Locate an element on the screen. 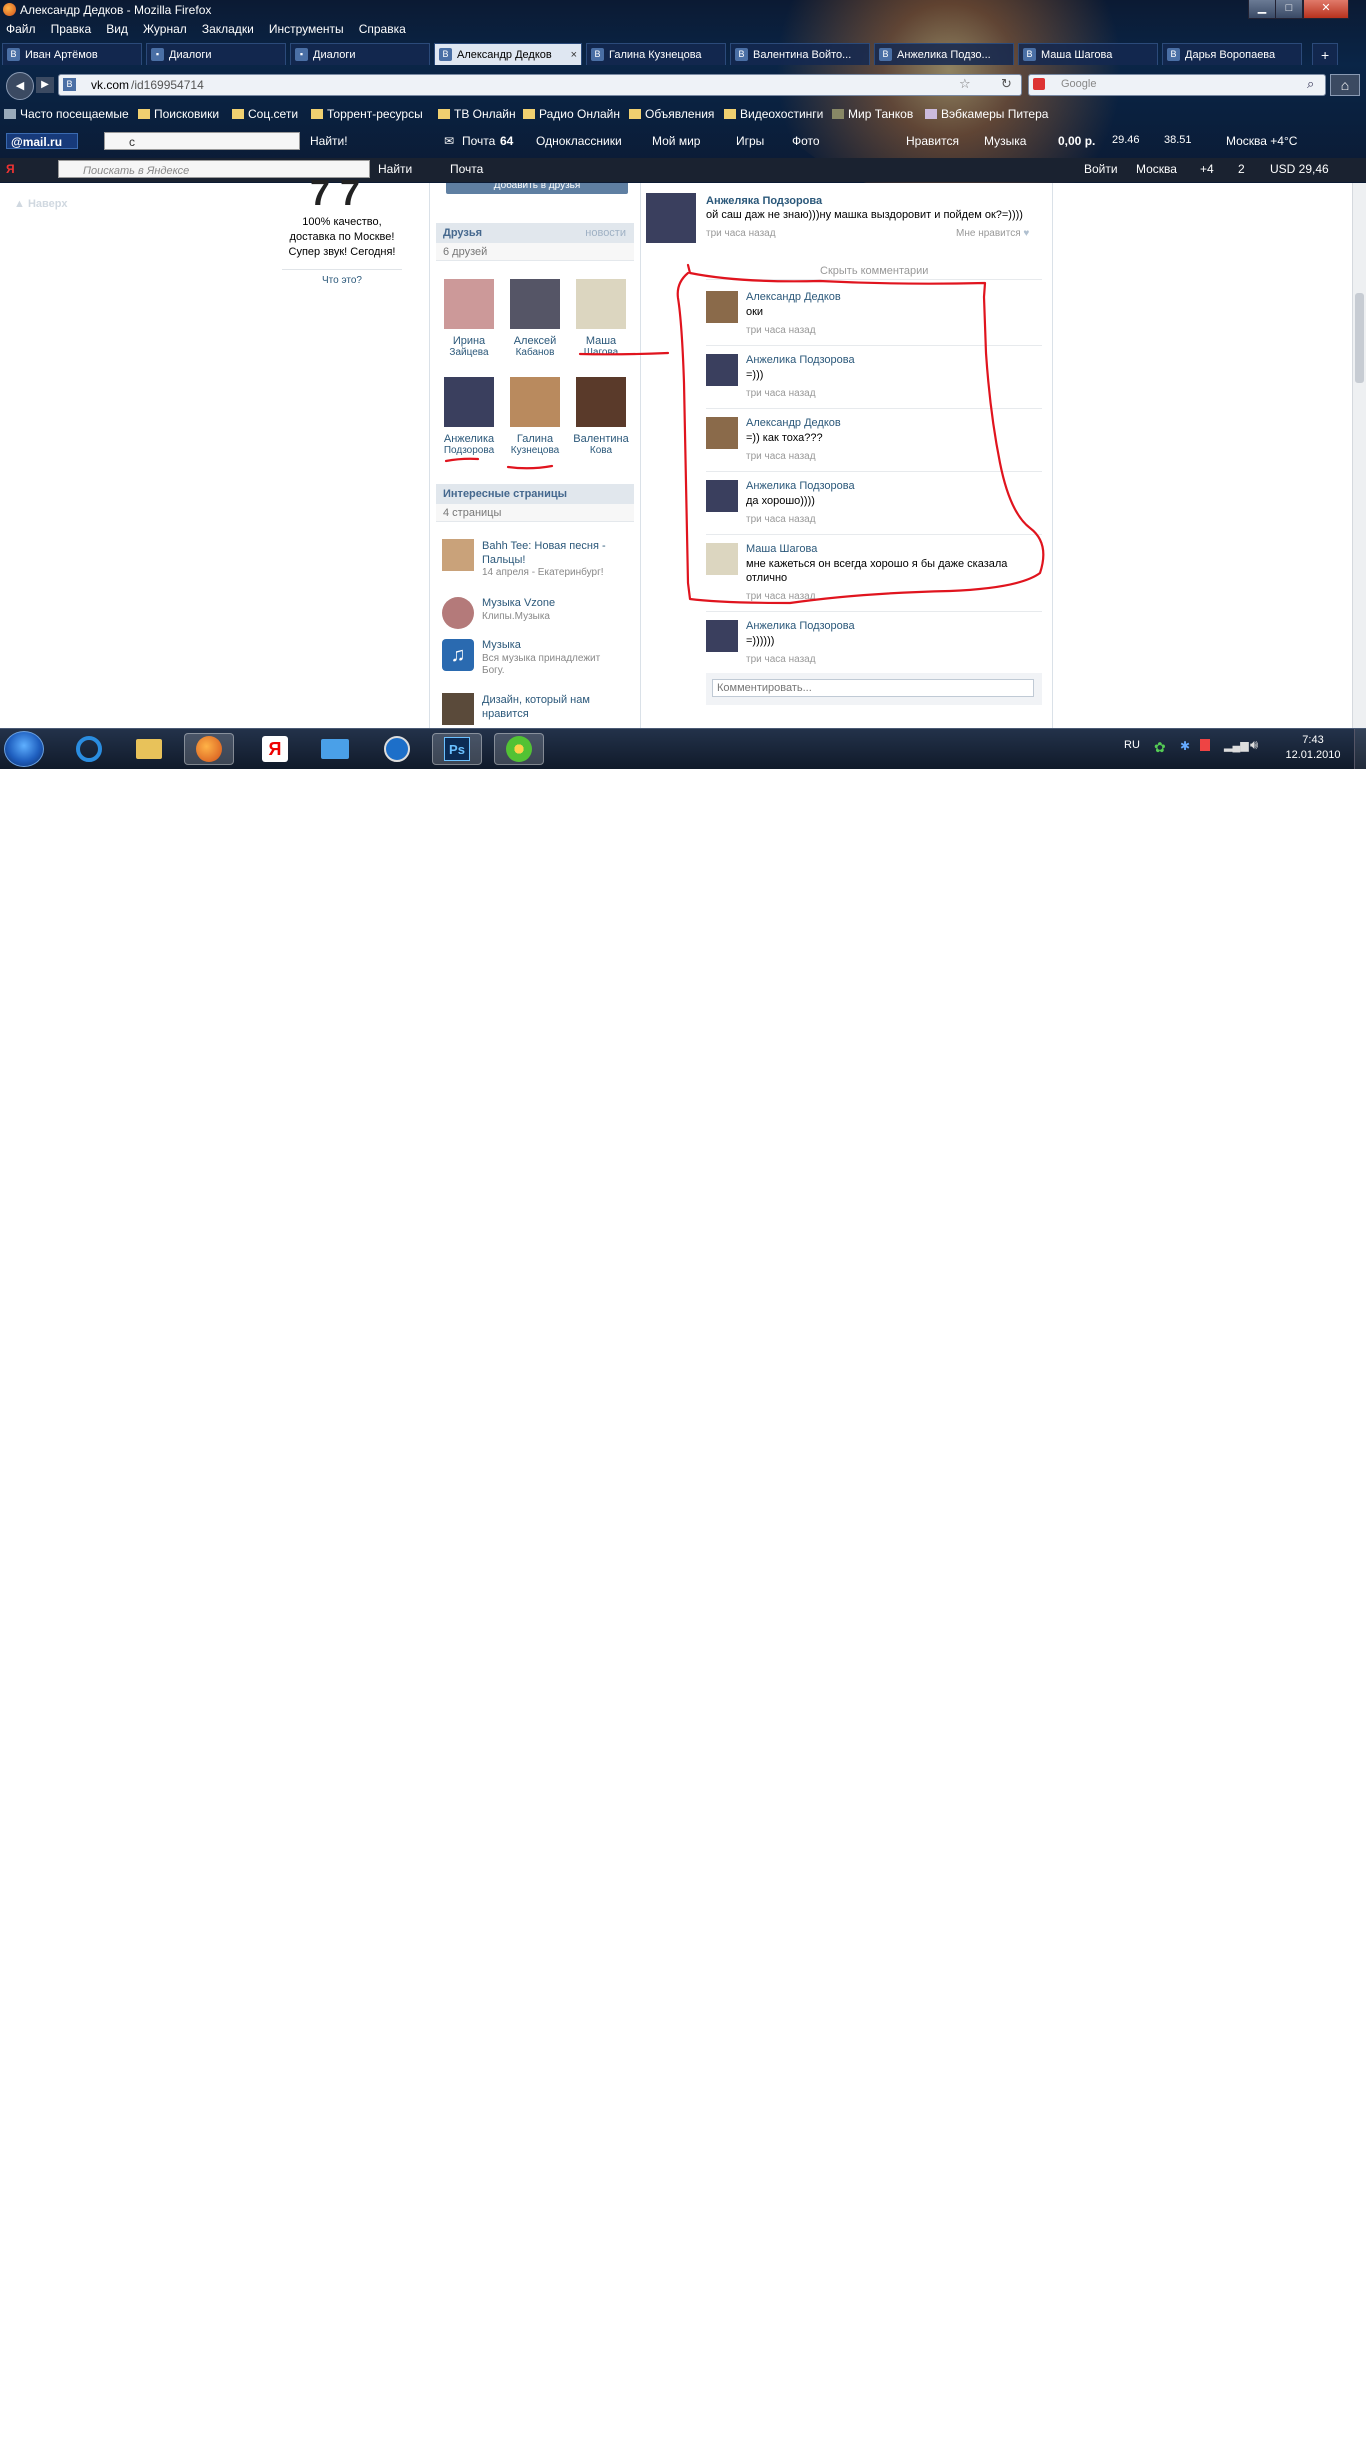 The width and height of the screenshot is (1366, 2459). bookmark-label: Видеохостинги is located at coordinates (782, 114).